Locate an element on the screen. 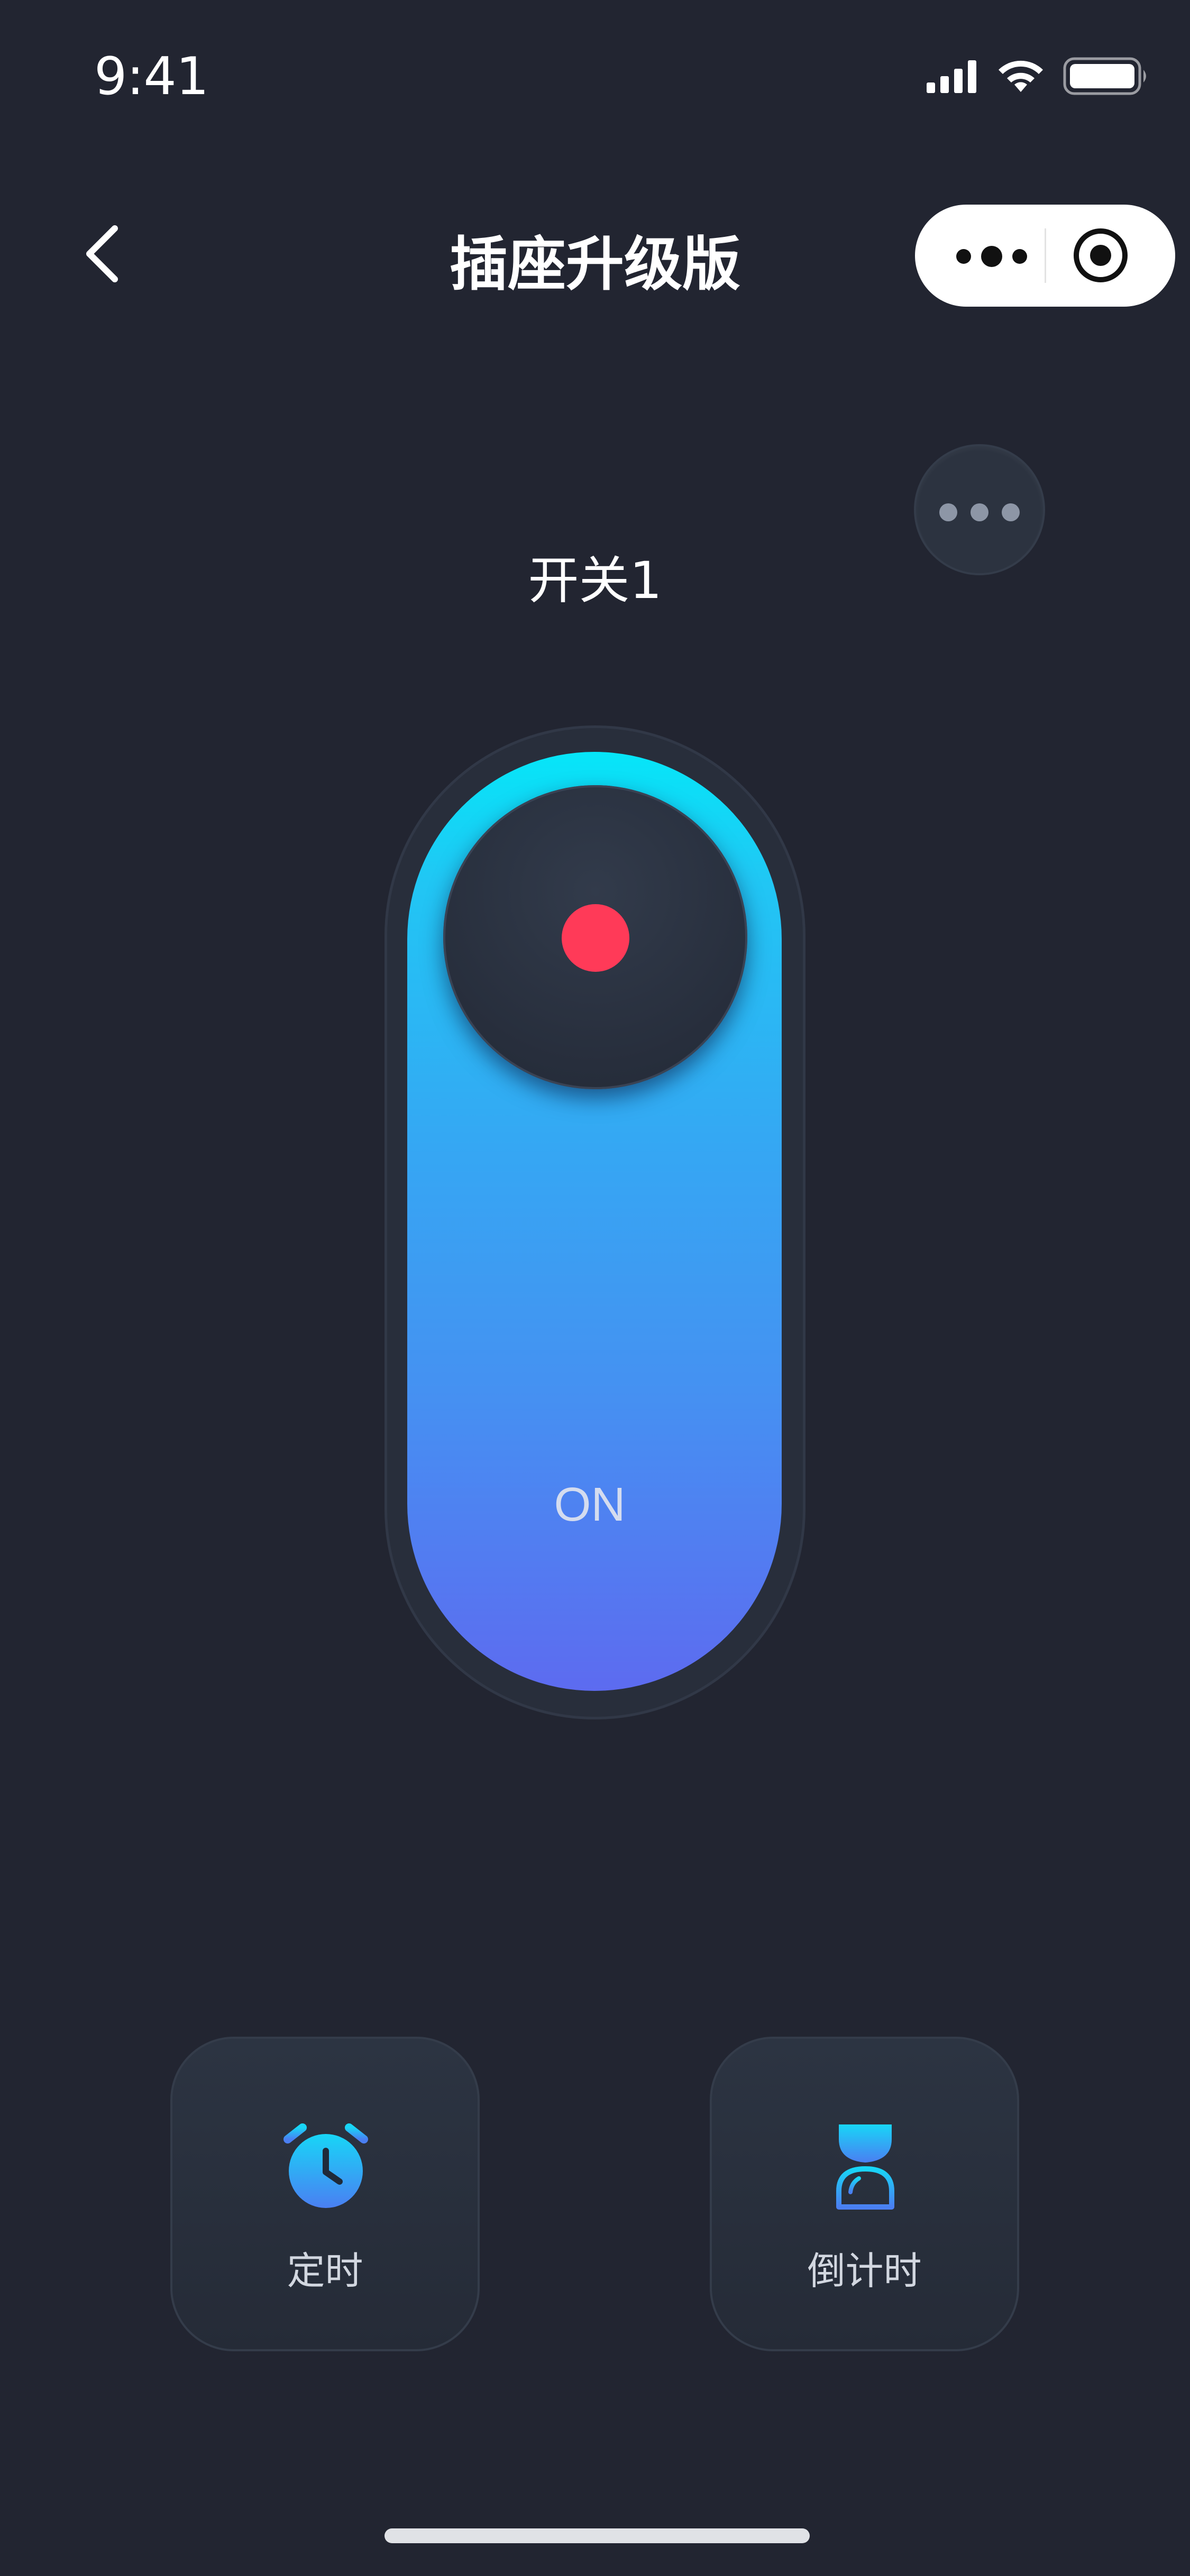 Image resolution: width=1190 pixels, height=2576 pixels. status-time: 9:41 is located at coordinates (151, 77).